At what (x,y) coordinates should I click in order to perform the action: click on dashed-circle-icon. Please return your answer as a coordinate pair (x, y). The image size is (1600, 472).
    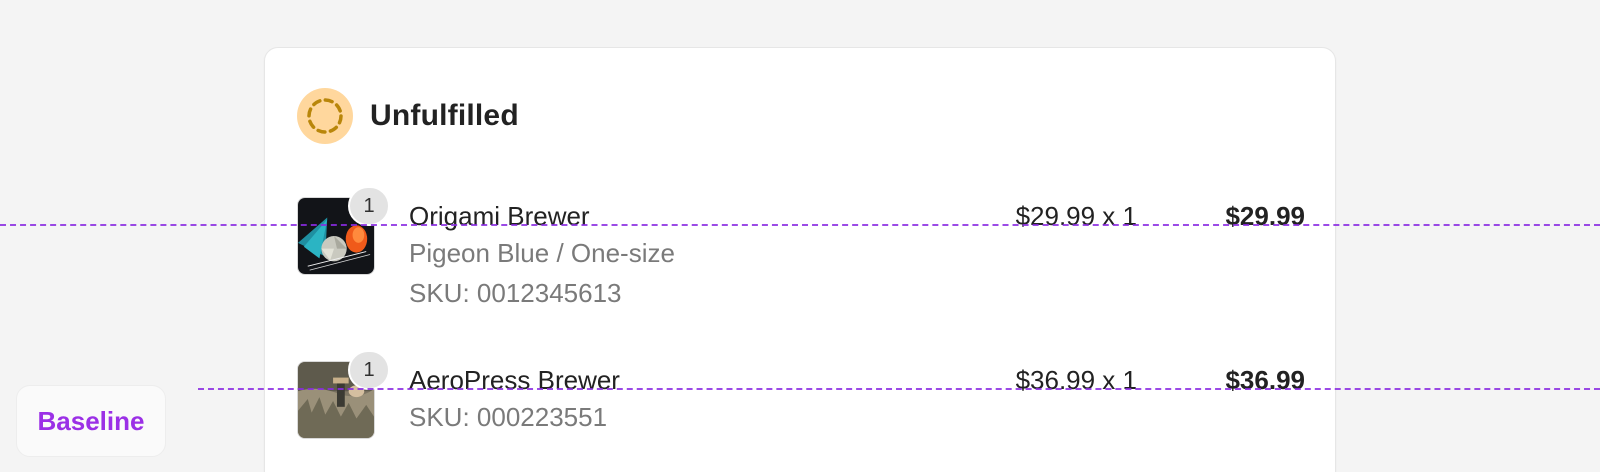
    Looking at the image, I should click on (325, 116).